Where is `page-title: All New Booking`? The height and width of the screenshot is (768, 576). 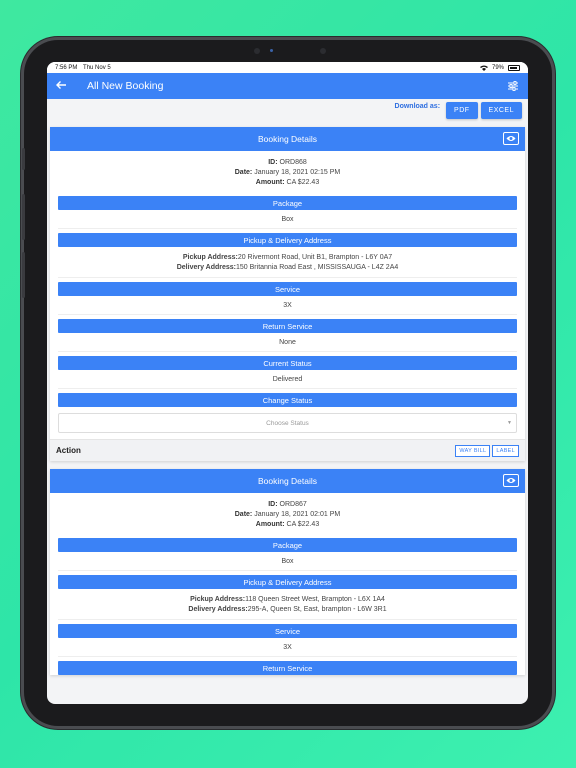
page-title: All New Booking is located at coordinates (125, 86).